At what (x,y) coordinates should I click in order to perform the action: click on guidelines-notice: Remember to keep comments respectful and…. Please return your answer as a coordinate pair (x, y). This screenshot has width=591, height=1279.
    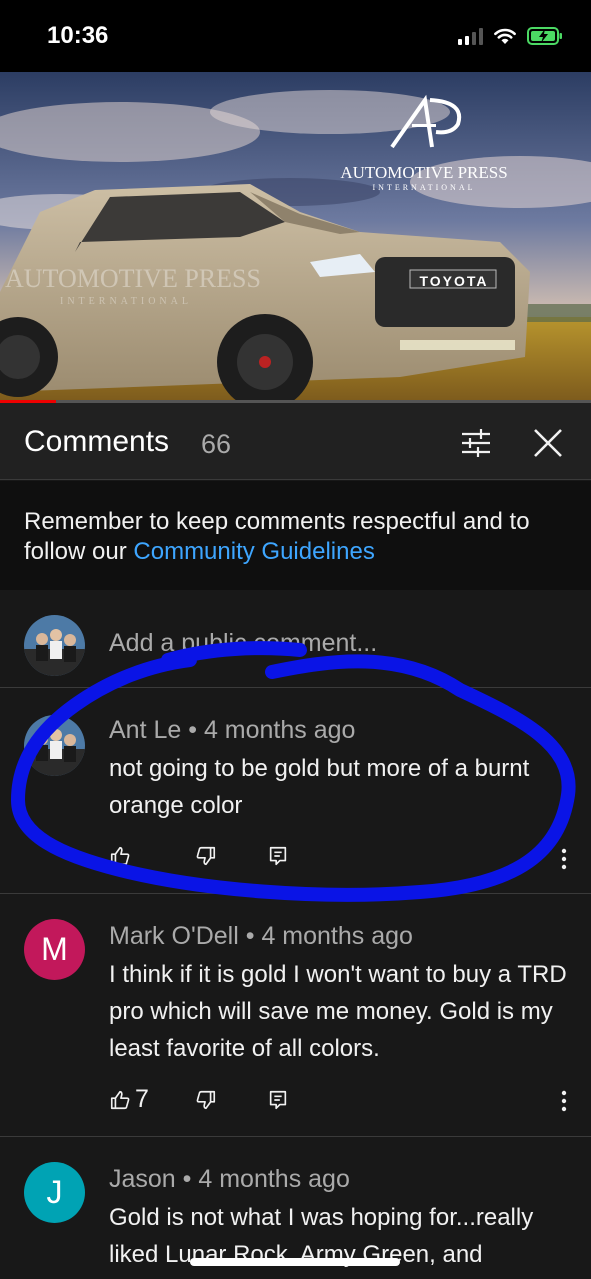
    Looking at the image, I should click on (295, 535).